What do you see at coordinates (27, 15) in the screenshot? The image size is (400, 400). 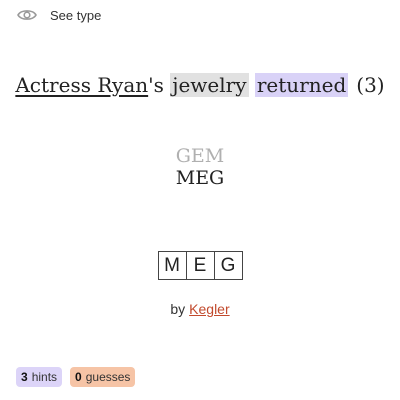 I see `eye-icon` at bounding box center [27, 15].